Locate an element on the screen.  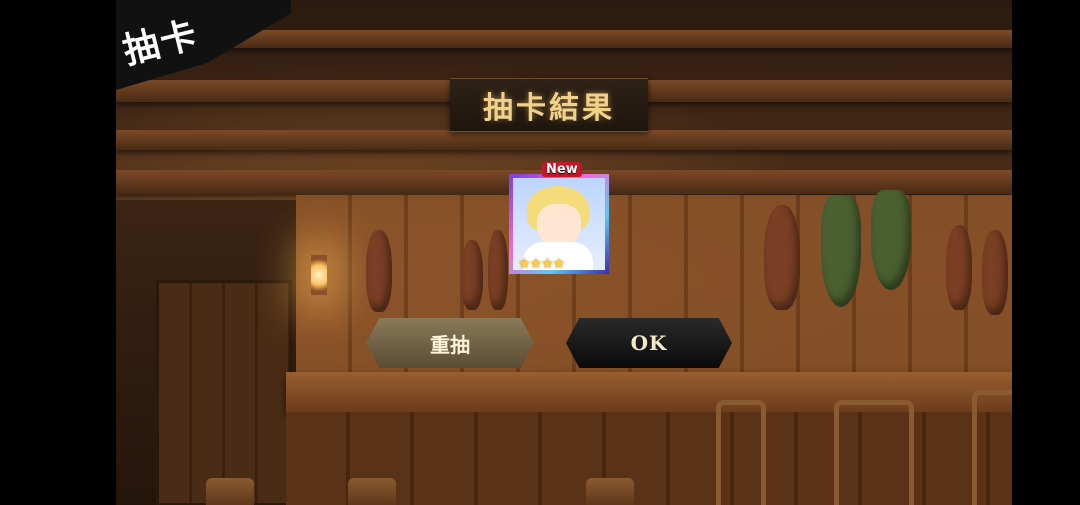
rarity-stars-icon: ★★★★ is located at coordinates (541, 264).